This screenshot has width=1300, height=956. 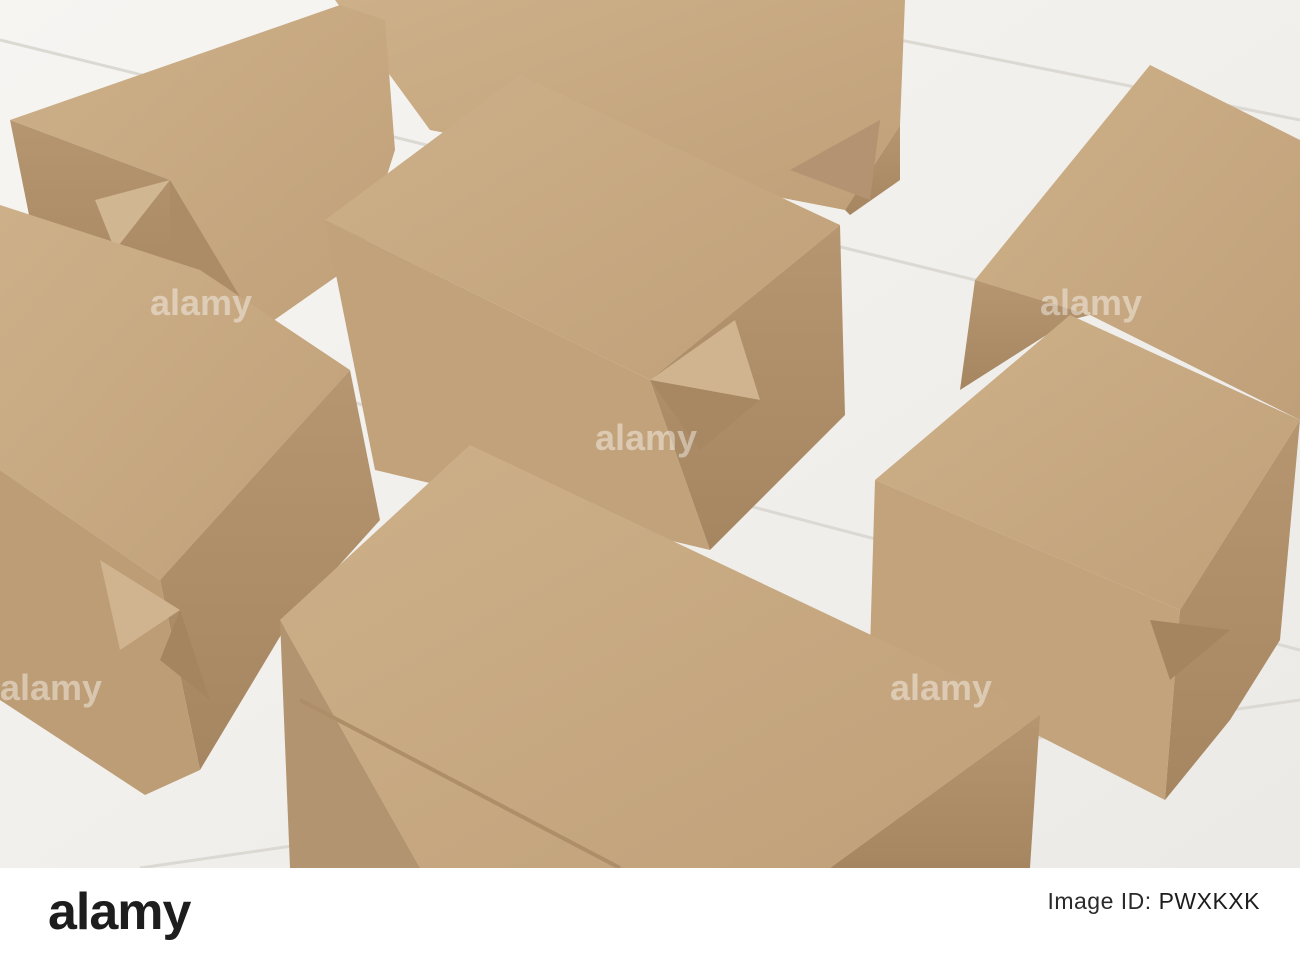 I want to click on image-id-value: PWXKXK, so click(x=1209, y=901).